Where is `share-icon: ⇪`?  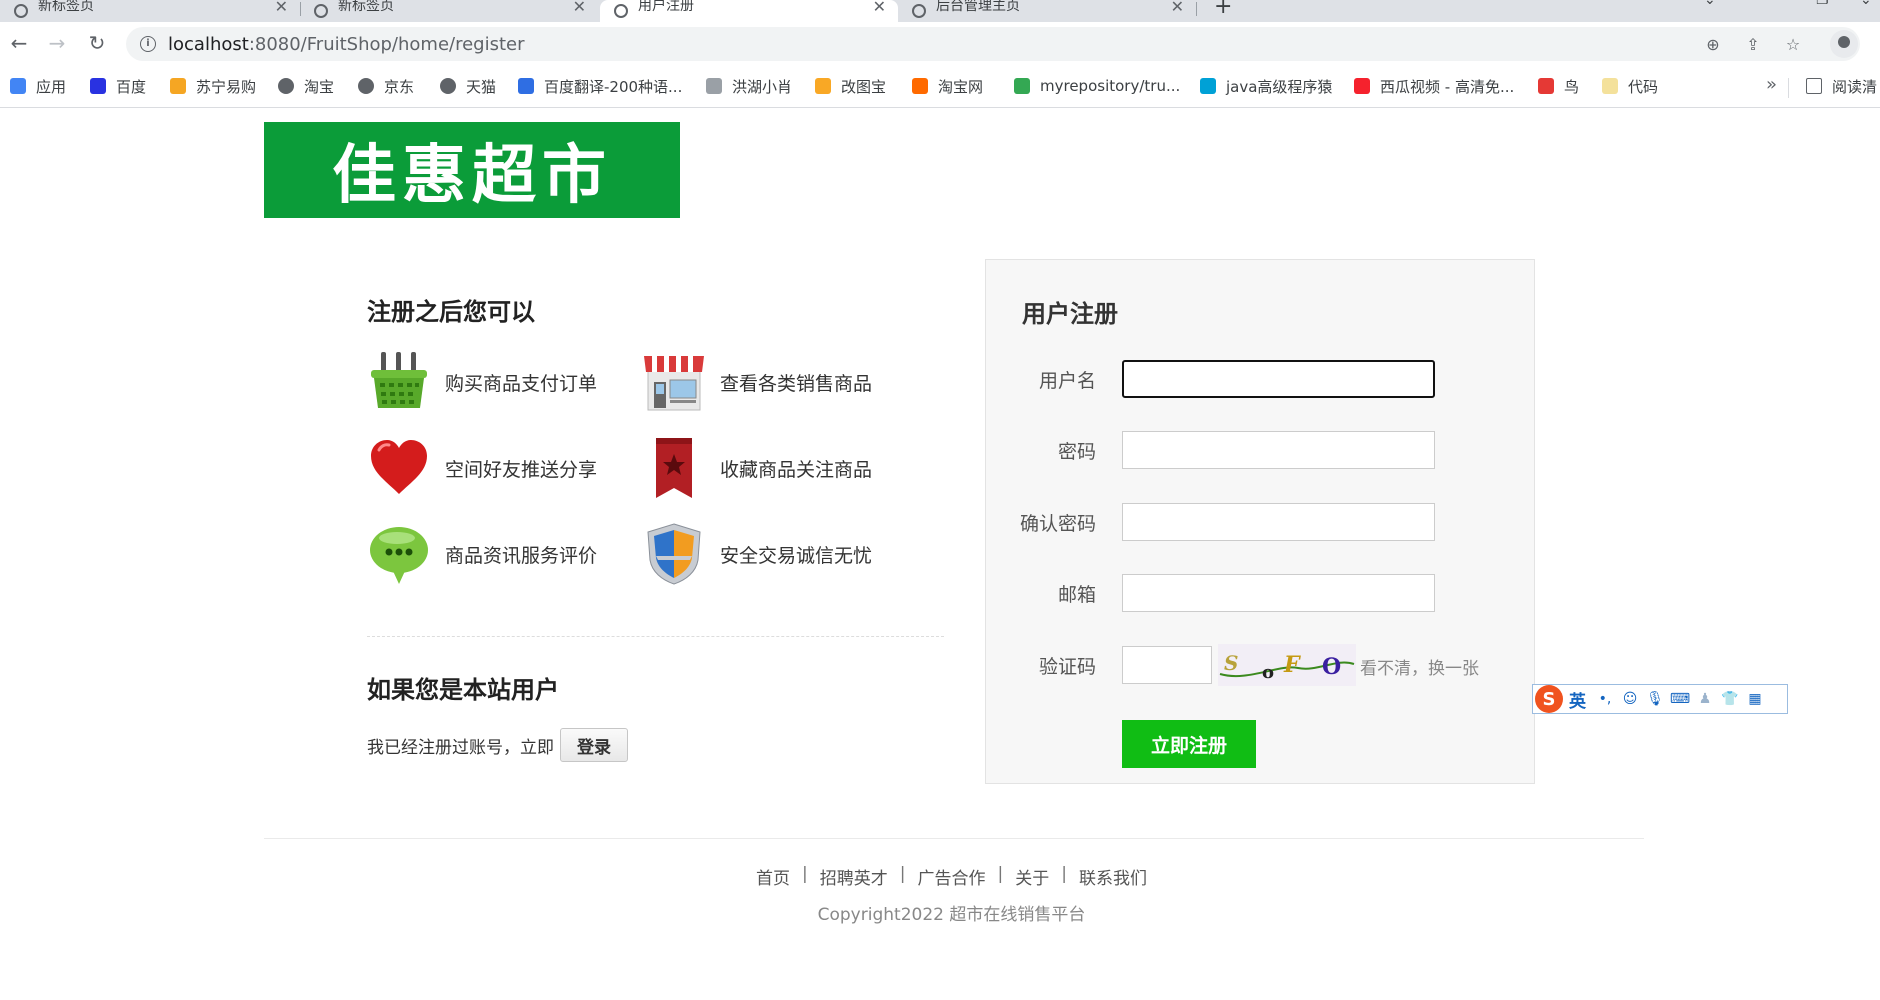
share-icon: ⇪ is located at coordinates (1753, 44).